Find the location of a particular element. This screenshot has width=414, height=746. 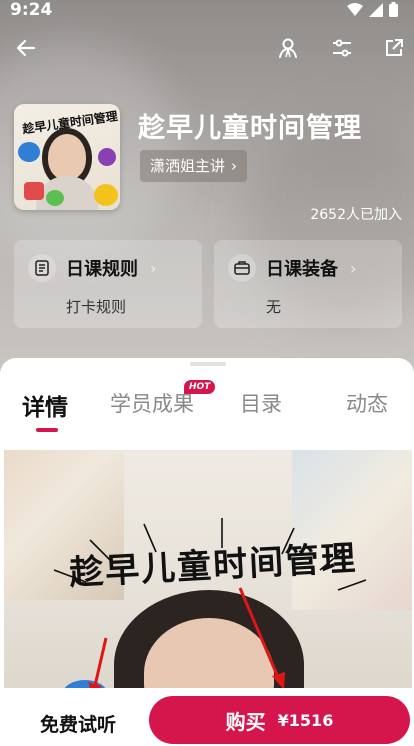

purchase-bar: 免费试听 购买 ¥1516 is located at coordinates (207, 717).